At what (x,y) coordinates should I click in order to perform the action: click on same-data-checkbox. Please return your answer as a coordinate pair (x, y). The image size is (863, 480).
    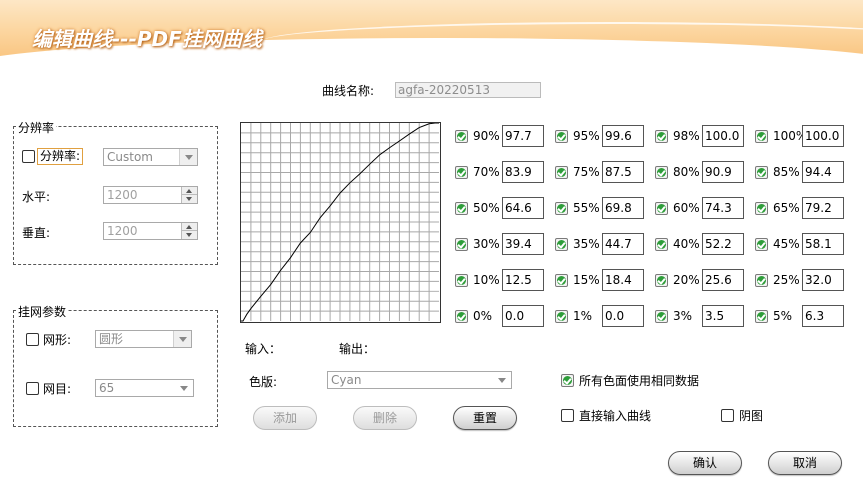
    Looking at the image, I should click on (567, 380).